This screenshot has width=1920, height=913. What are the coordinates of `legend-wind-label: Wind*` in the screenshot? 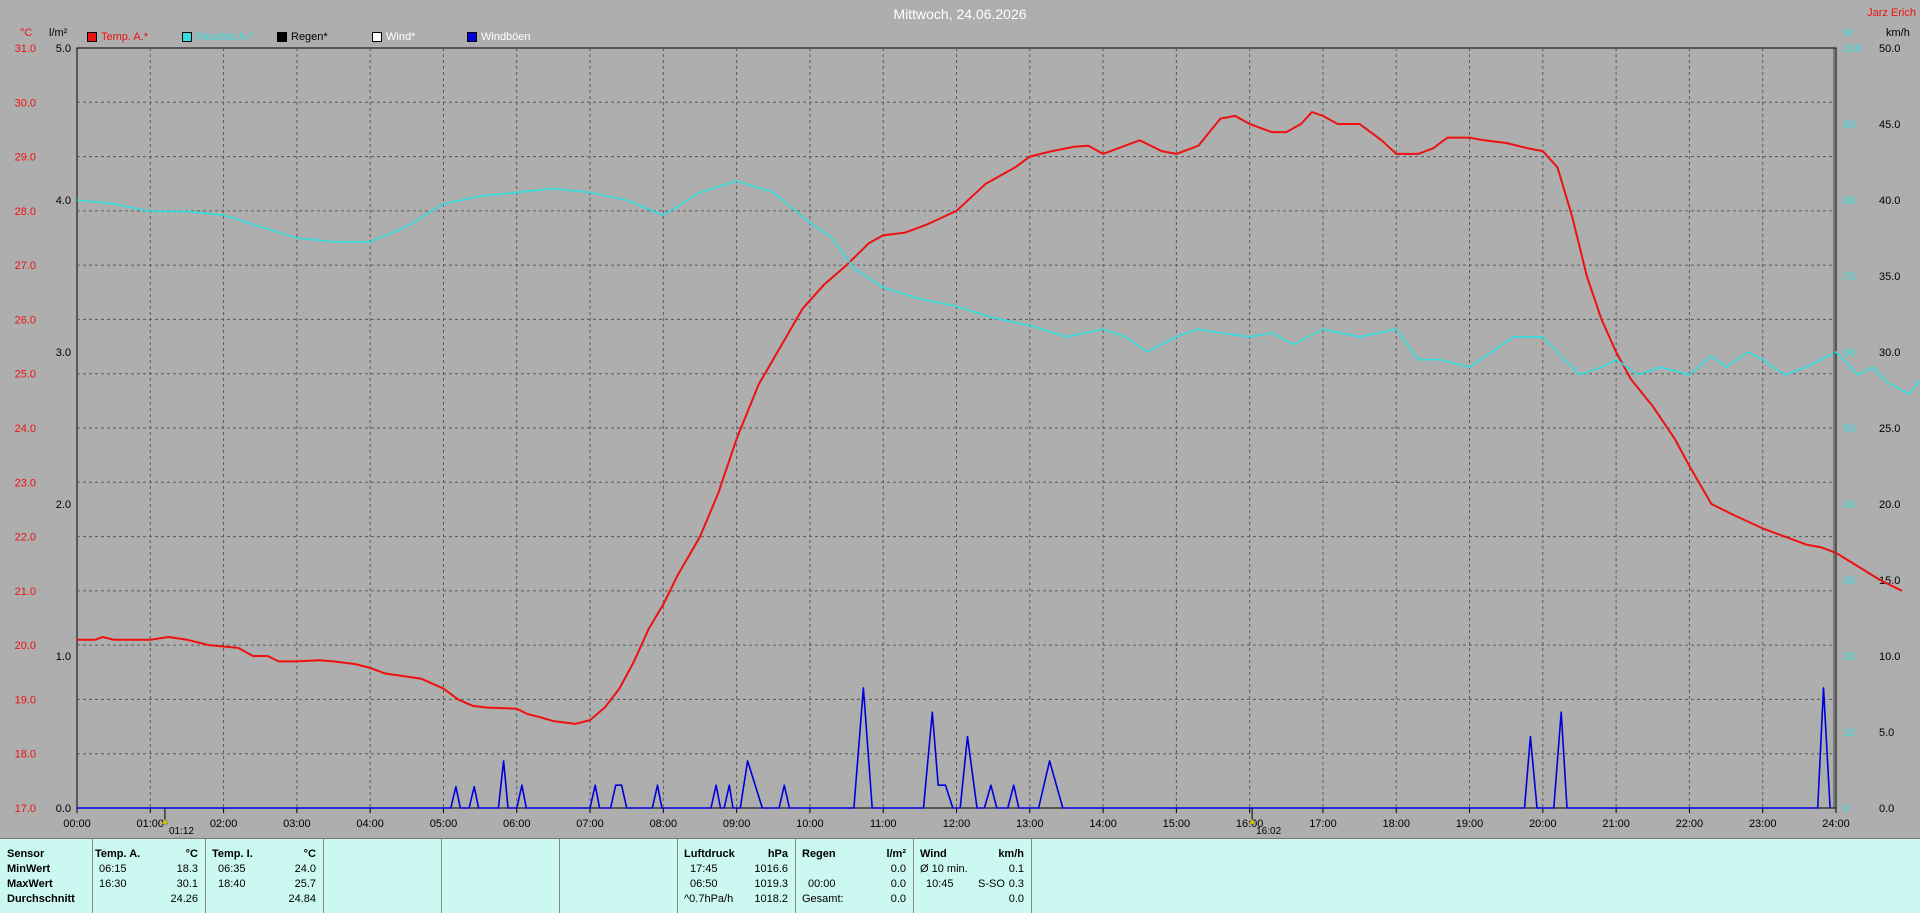 It's located at (401, 37).